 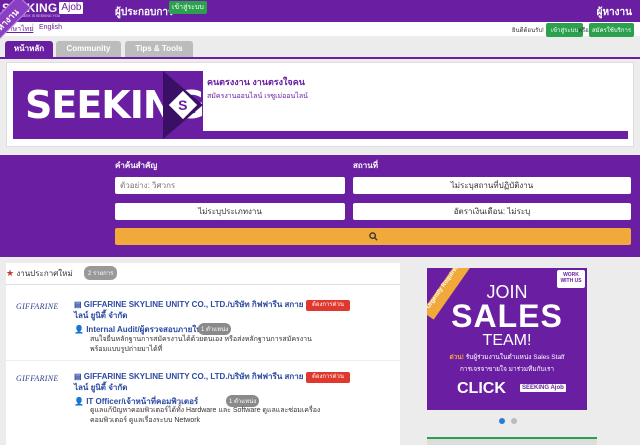 I want to click on banner-subline: สมัครงานออนไลน์ เรซูเม่ออนไลน์, so click(x=257, y=96).